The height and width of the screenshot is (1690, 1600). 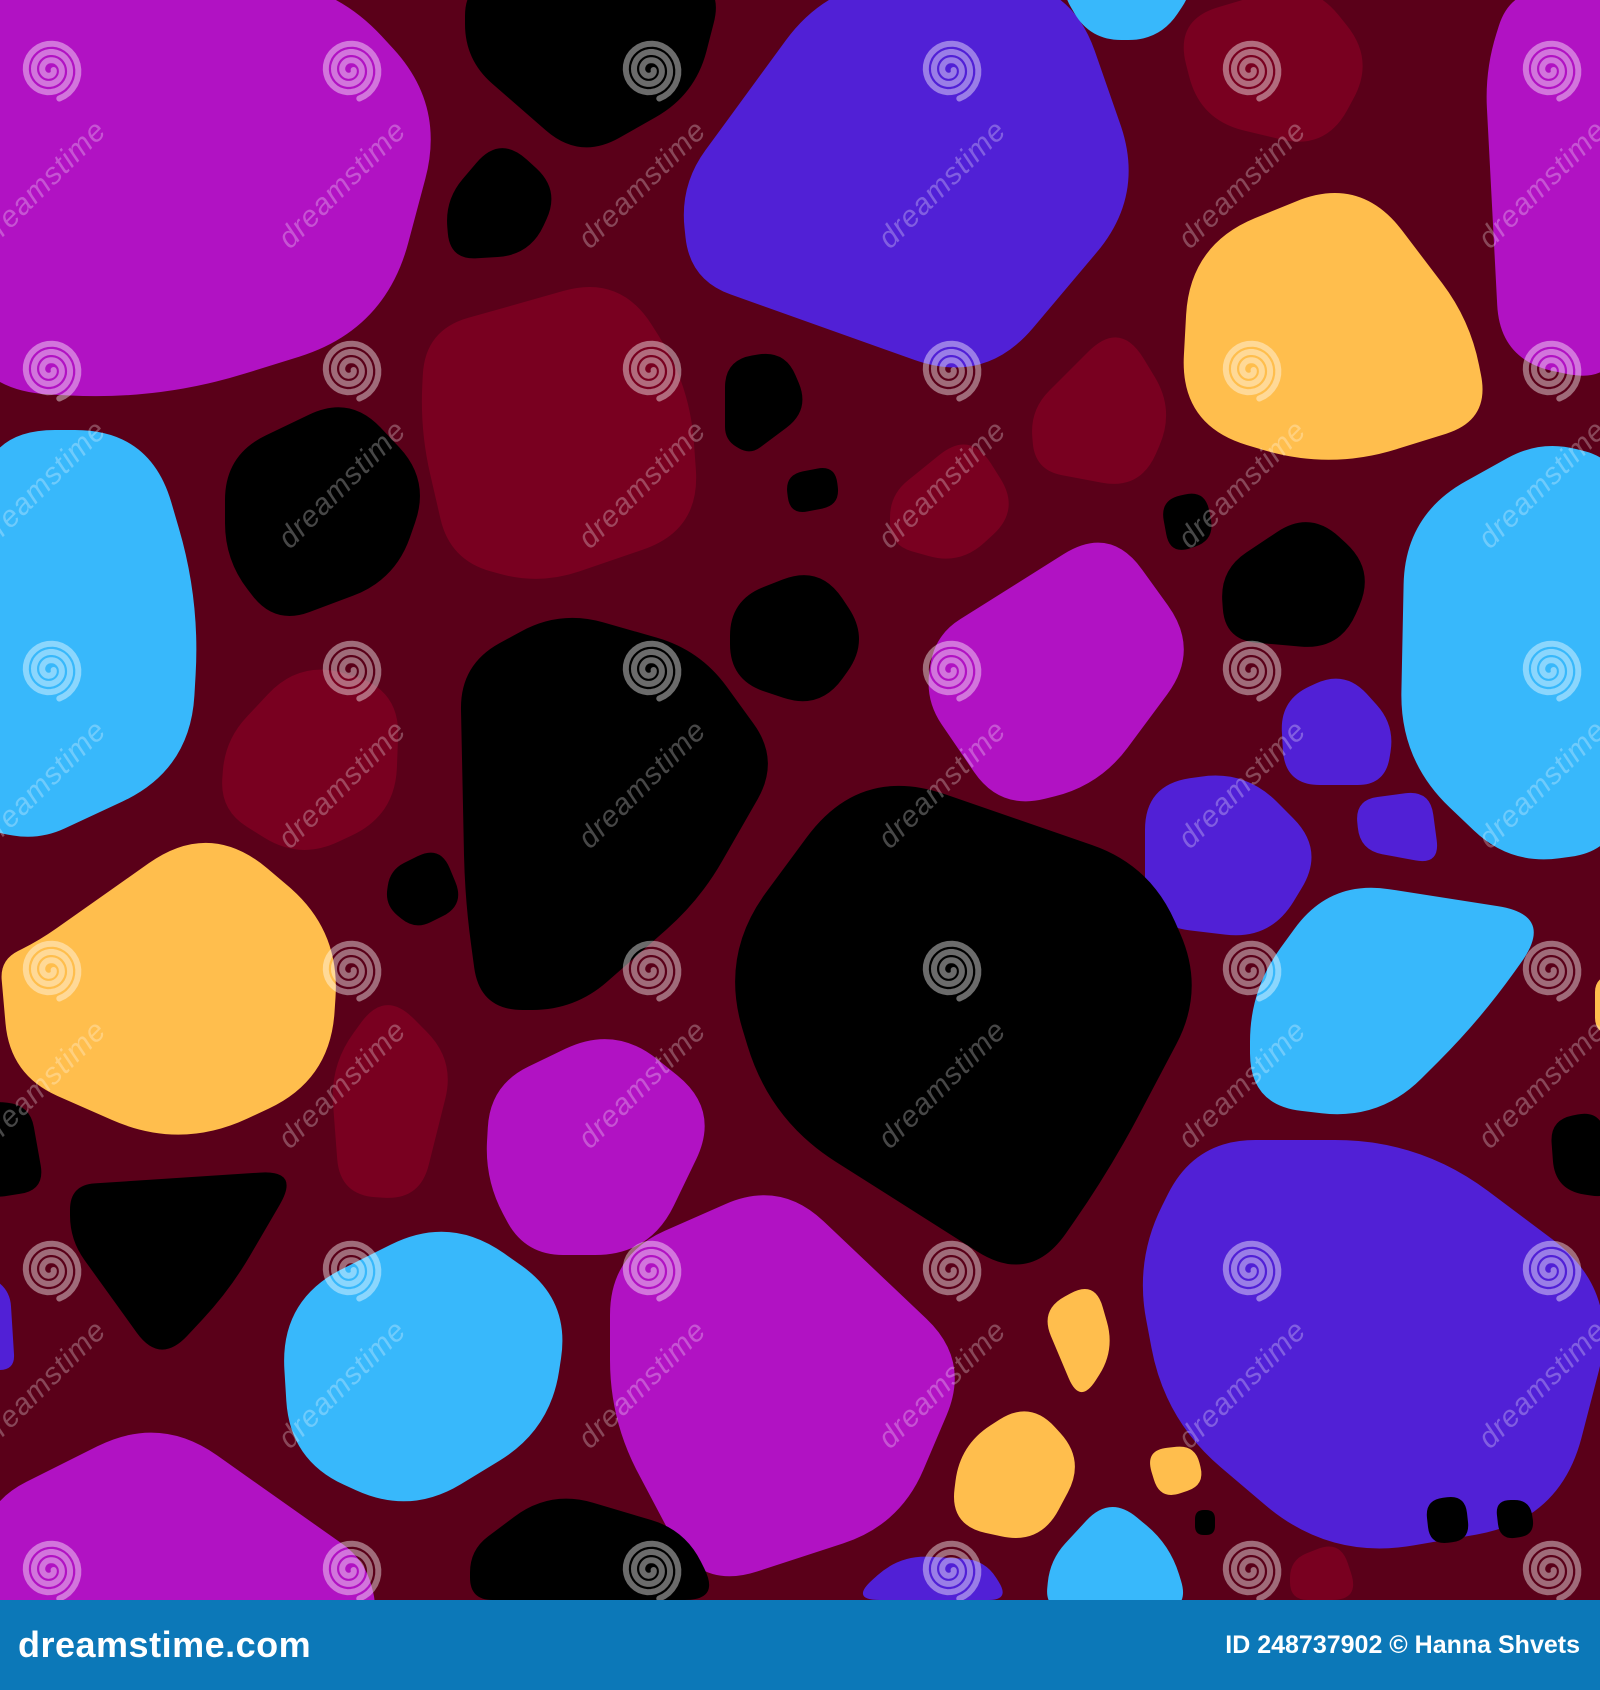 I want to click on footer-brand: dreamstime.com, so click(x=165, y=1644).